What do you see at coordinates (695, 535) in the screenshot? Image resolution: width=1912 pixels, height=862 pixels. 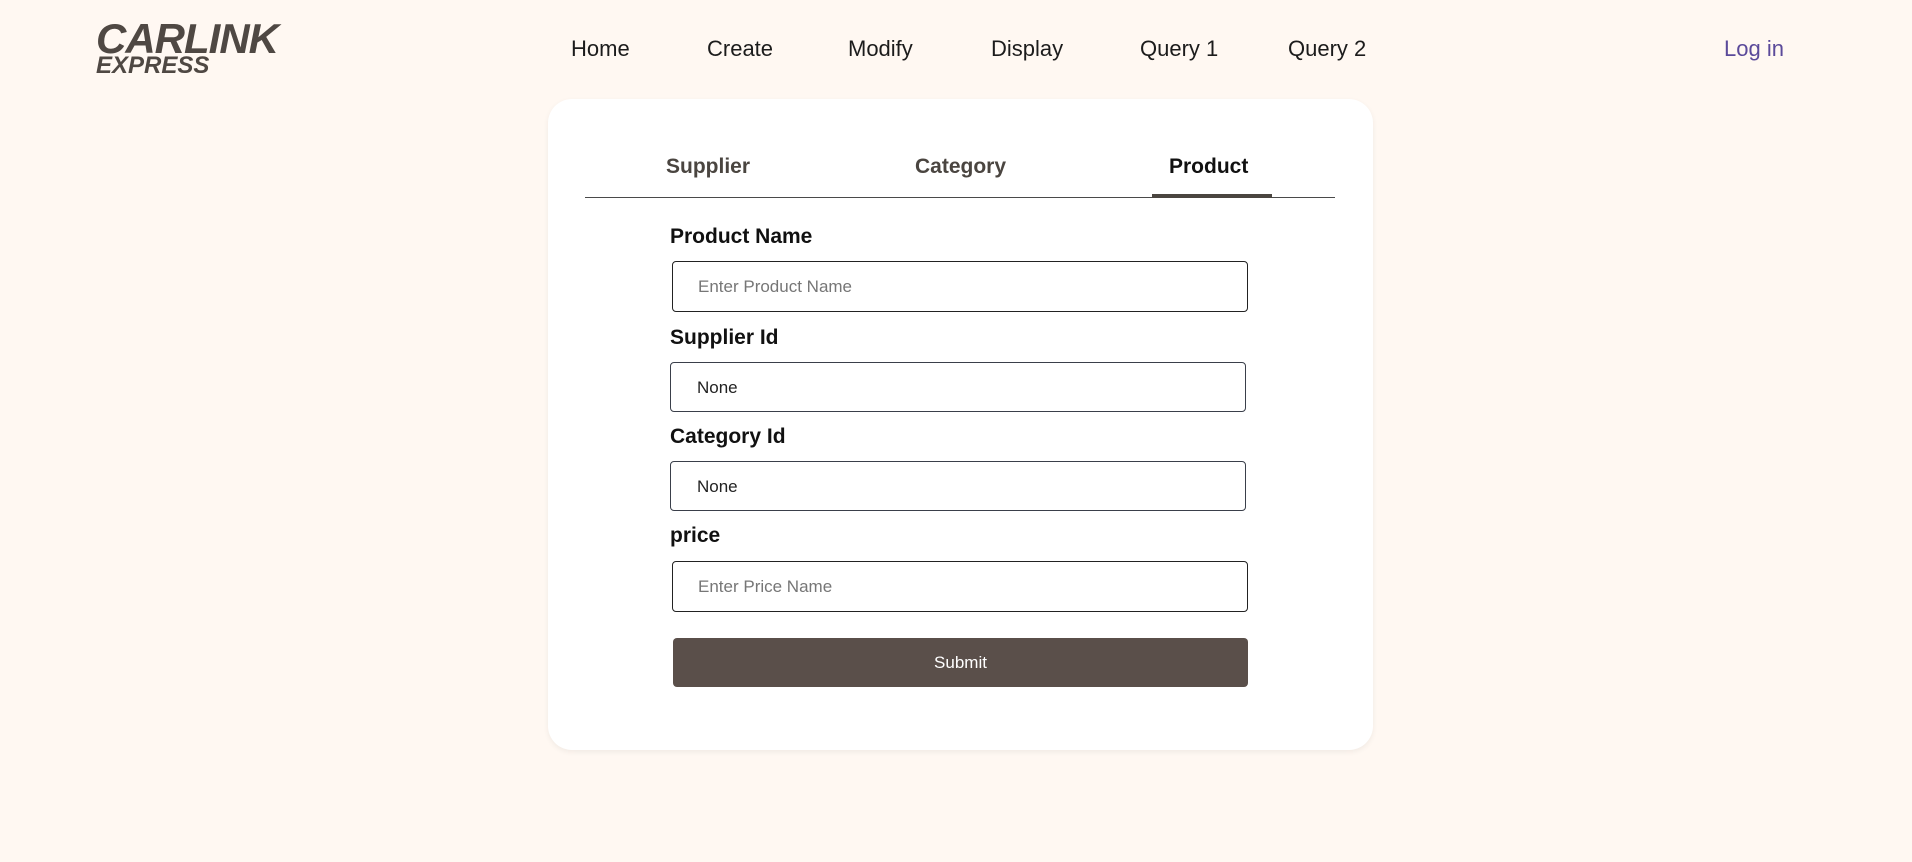 I see `price-label: price` at bounding box center [695, 535].